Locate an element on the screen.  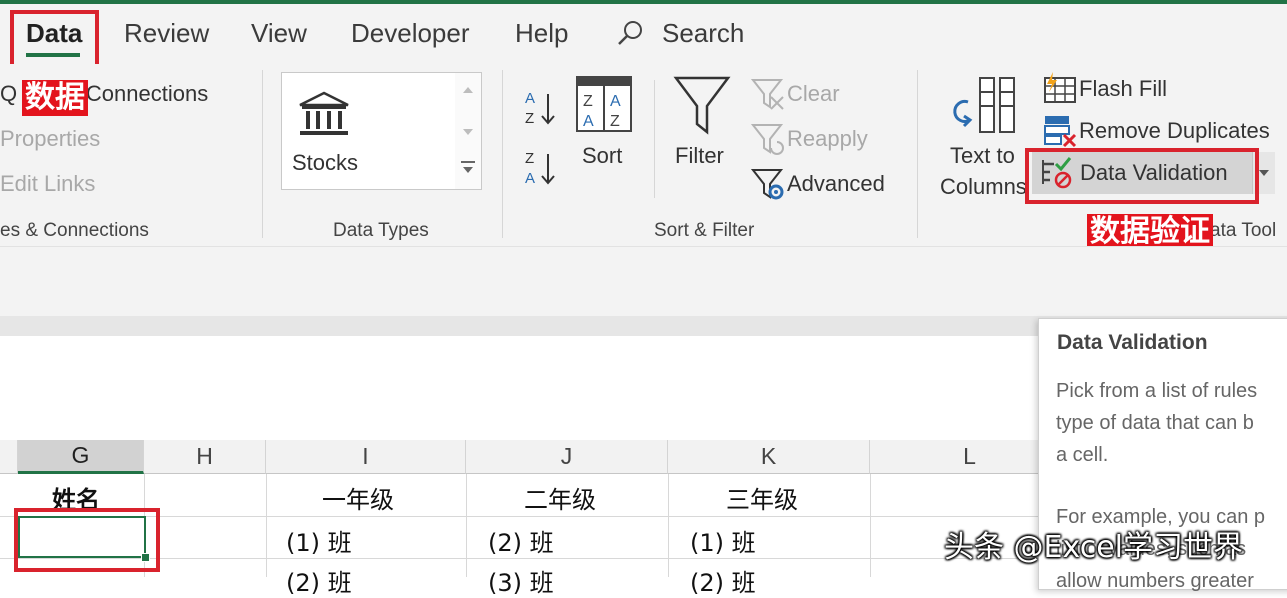
highlight-data-tab is located at coordinates (54, 39).